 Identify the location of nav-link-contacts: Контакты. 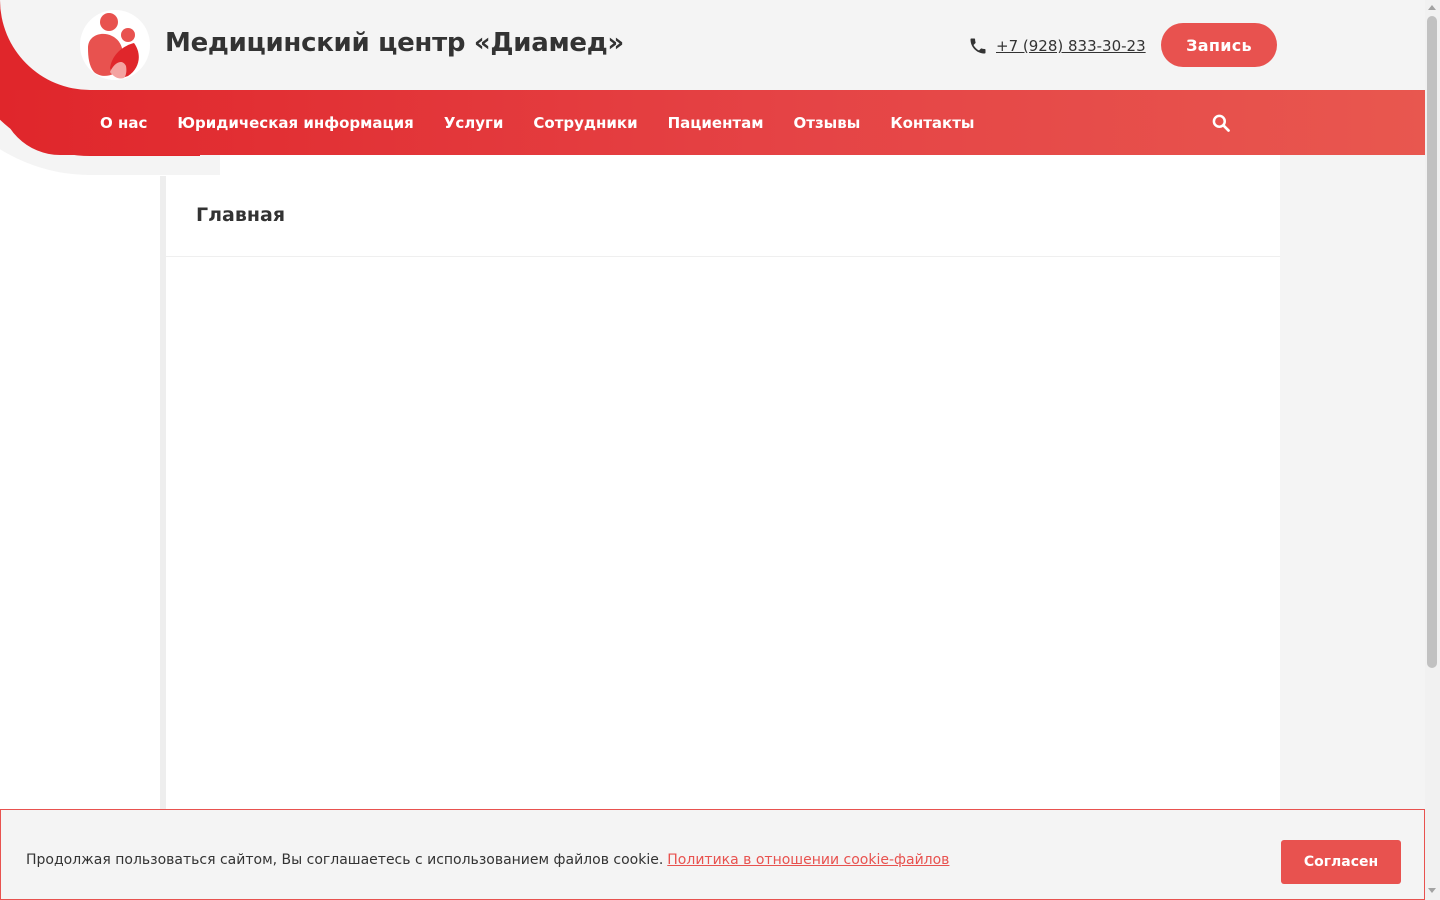
(932, 123).